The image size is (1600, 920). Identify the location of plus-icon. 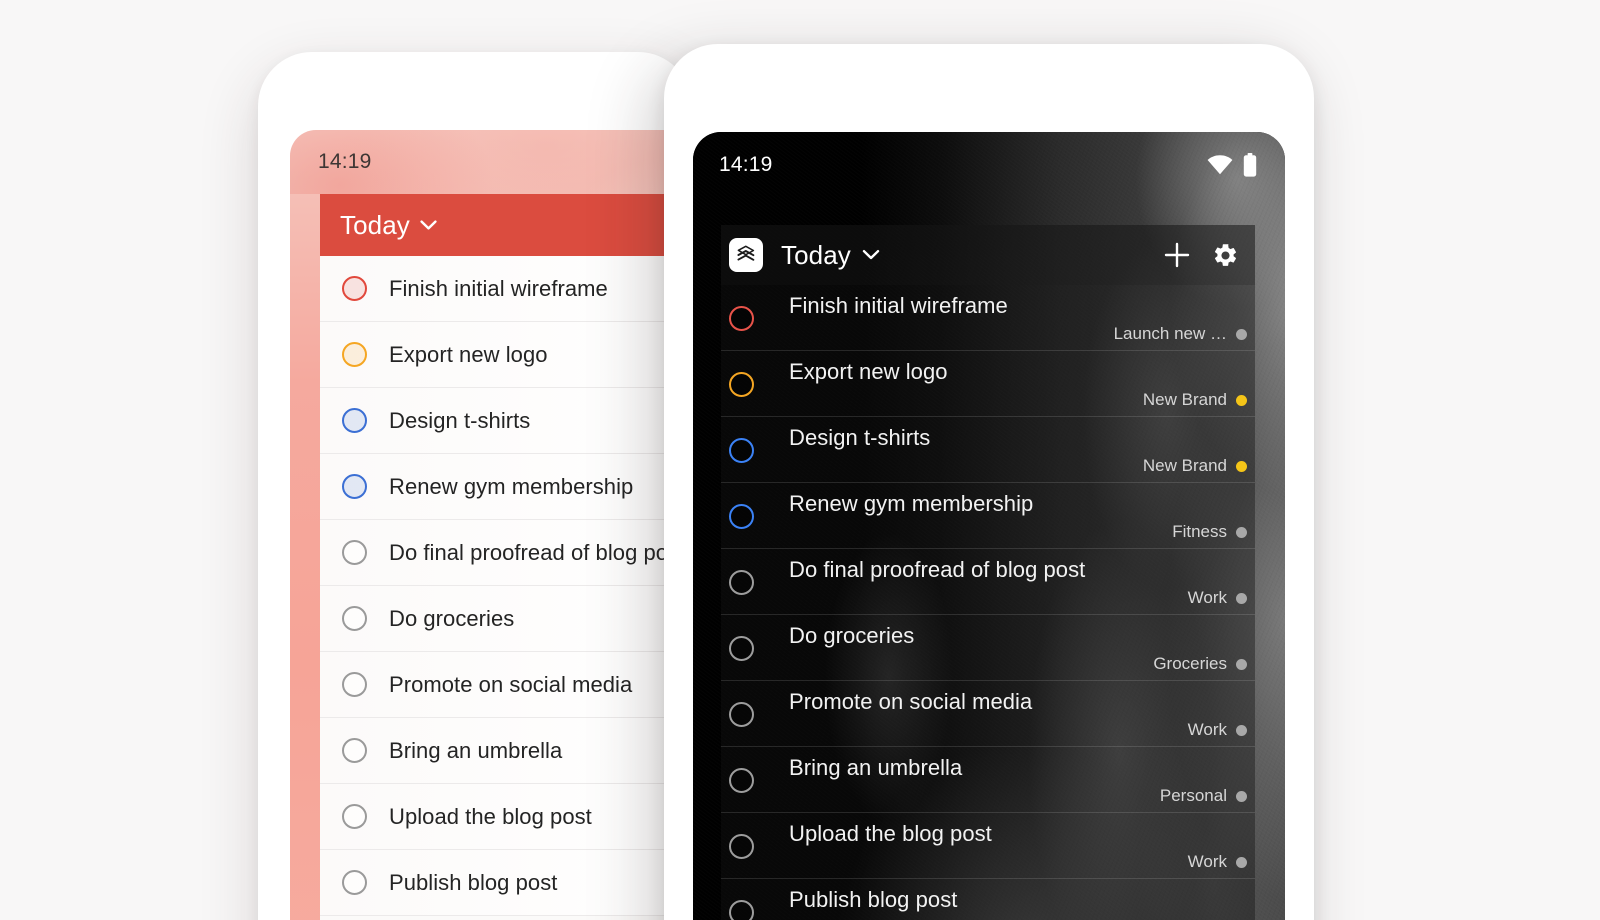
(1177, 255).